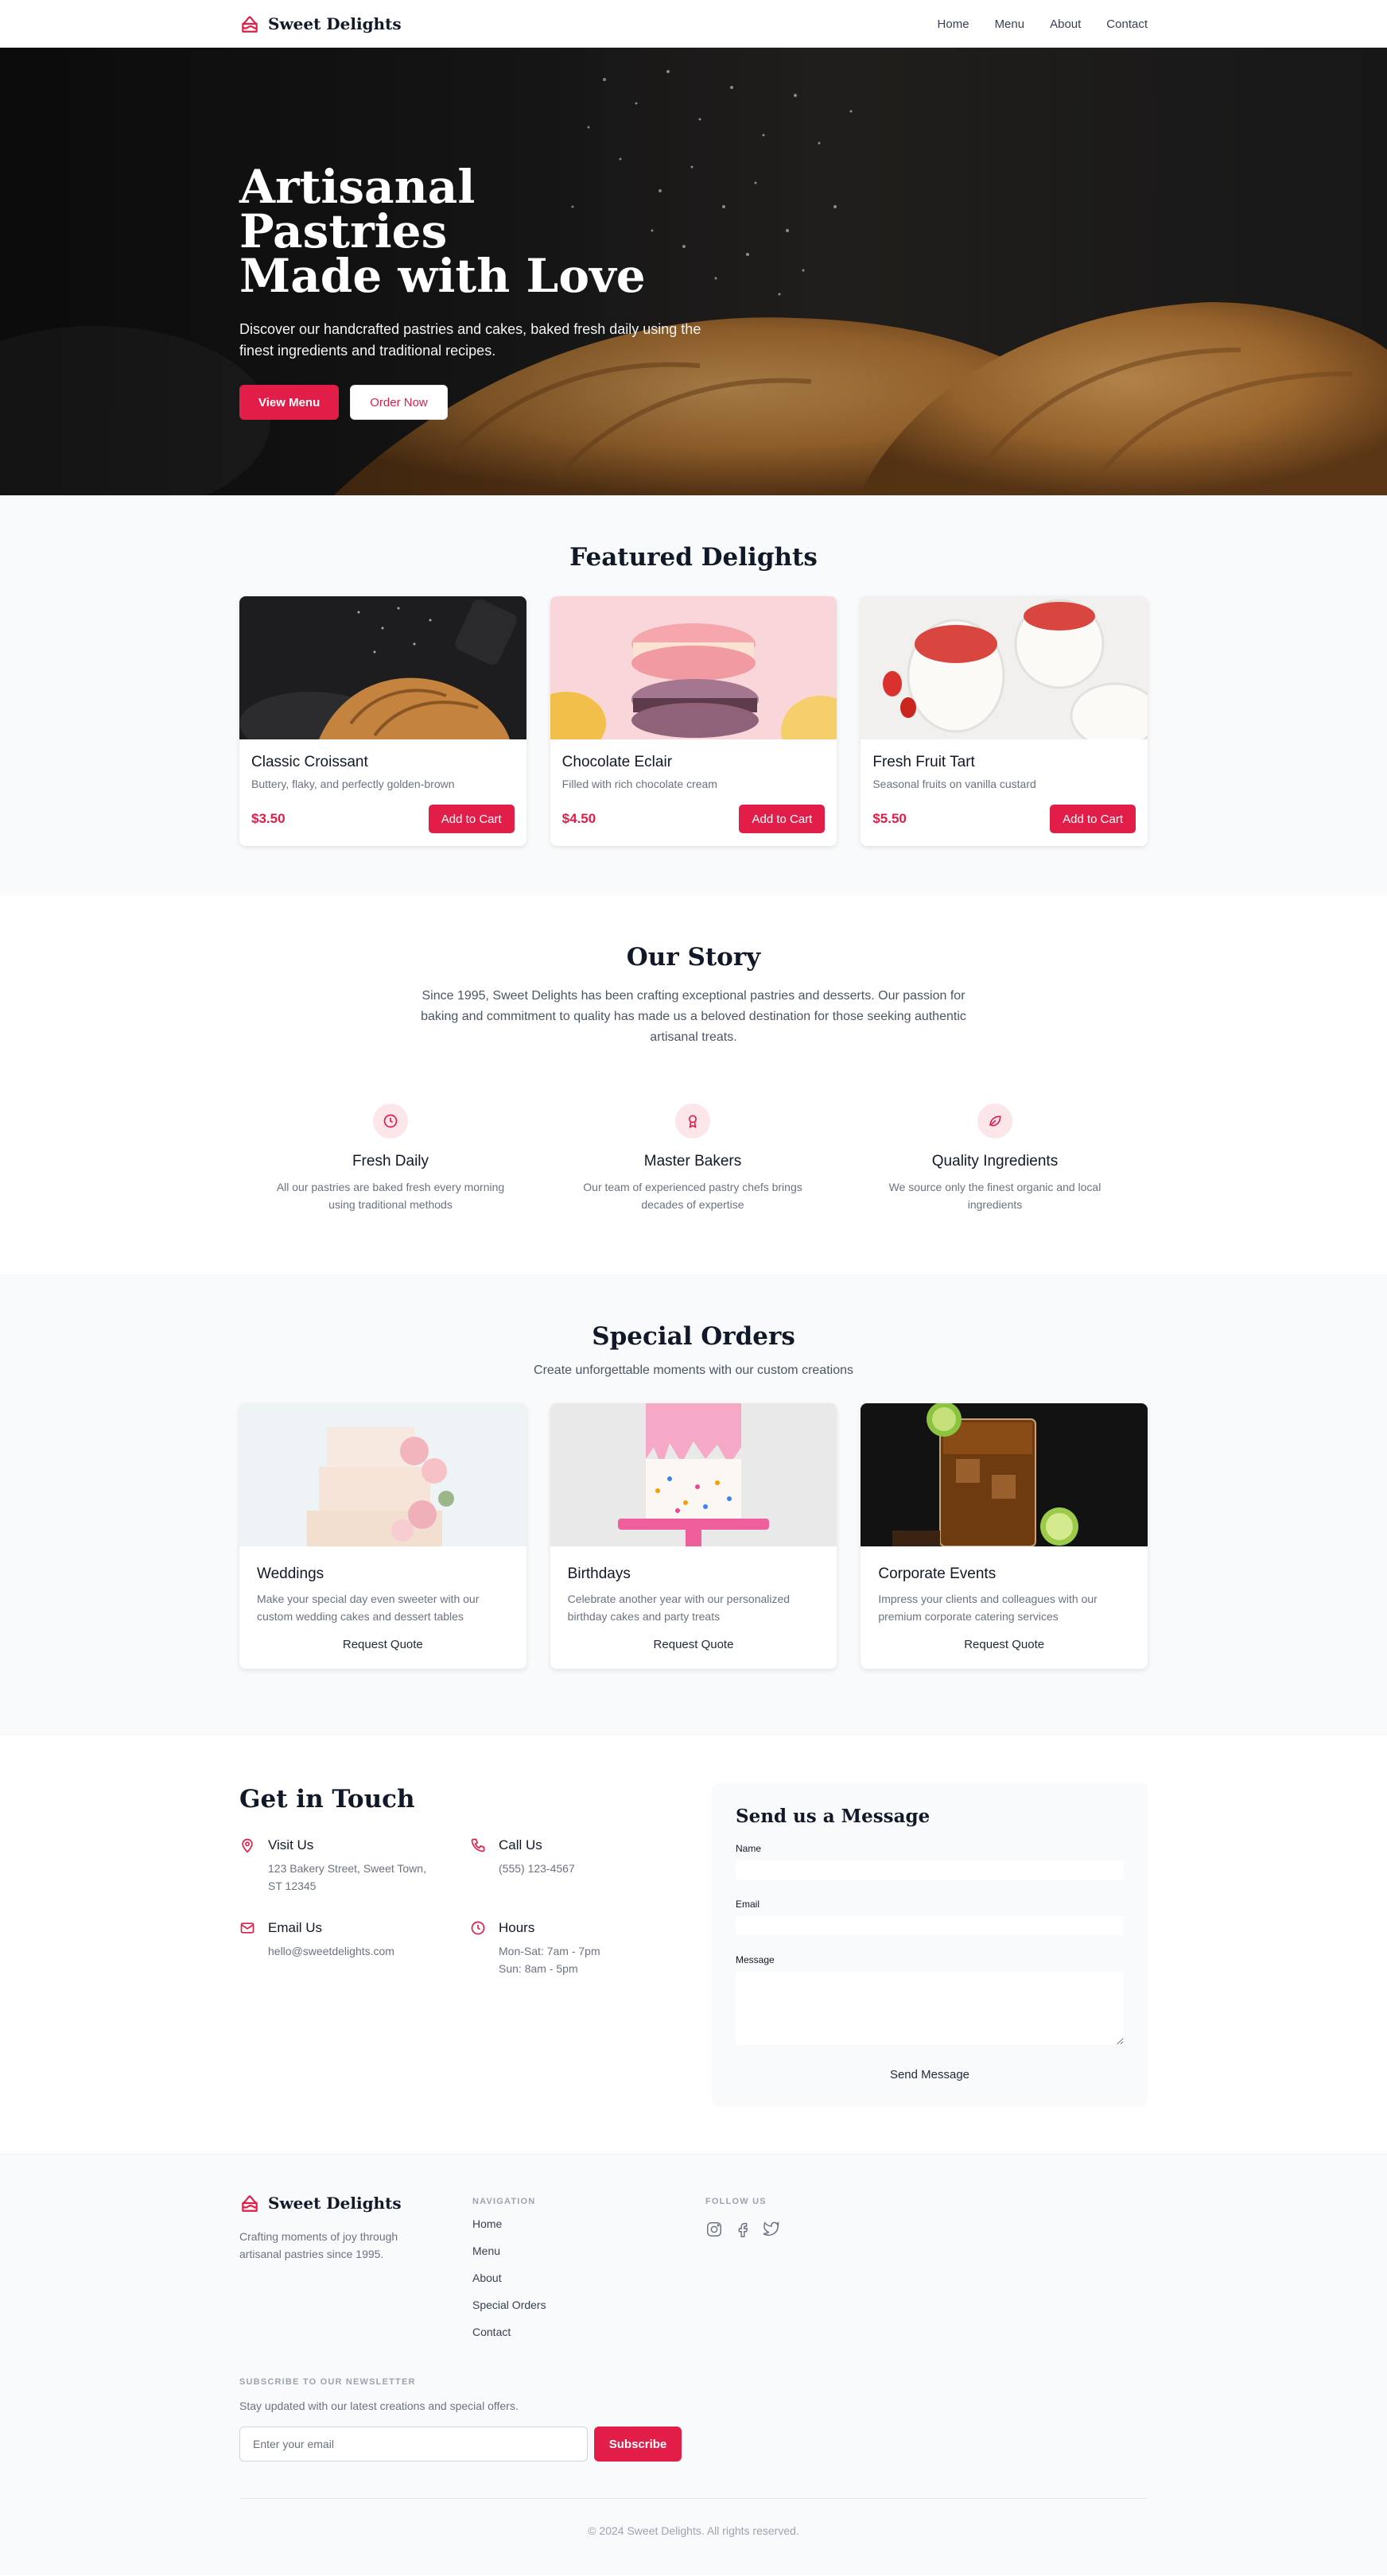 The width and height of the screenshot is (1387, 2576). I want to click on send-message-button: Send Message, so click(930, 2075).